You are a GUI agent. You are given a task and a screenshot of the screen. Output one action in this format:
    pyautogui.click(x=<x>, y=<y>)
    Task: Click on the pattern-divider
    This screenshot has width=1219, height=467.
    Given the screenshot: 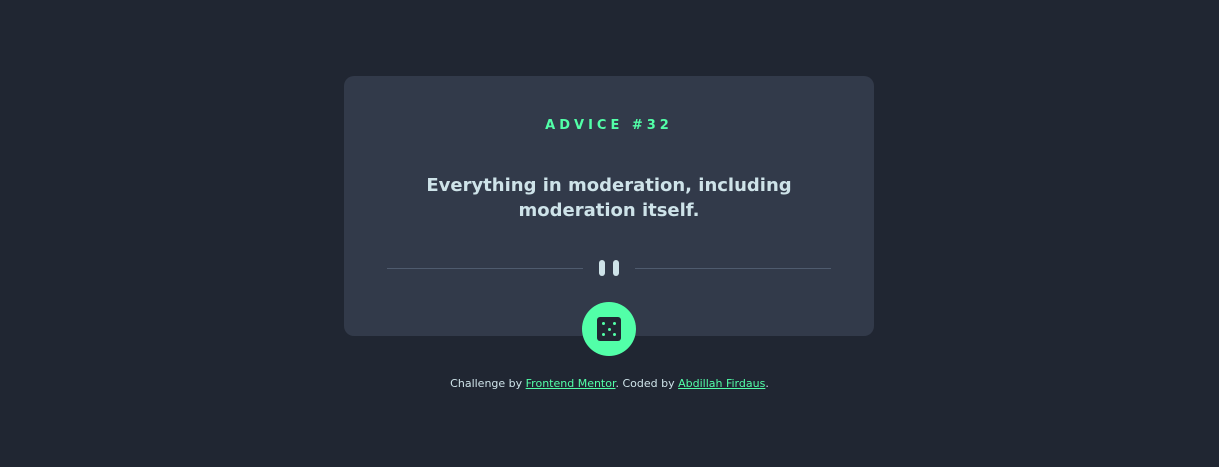 What is the action you would take?
    pyautogui.click(x=609, y=268)
    